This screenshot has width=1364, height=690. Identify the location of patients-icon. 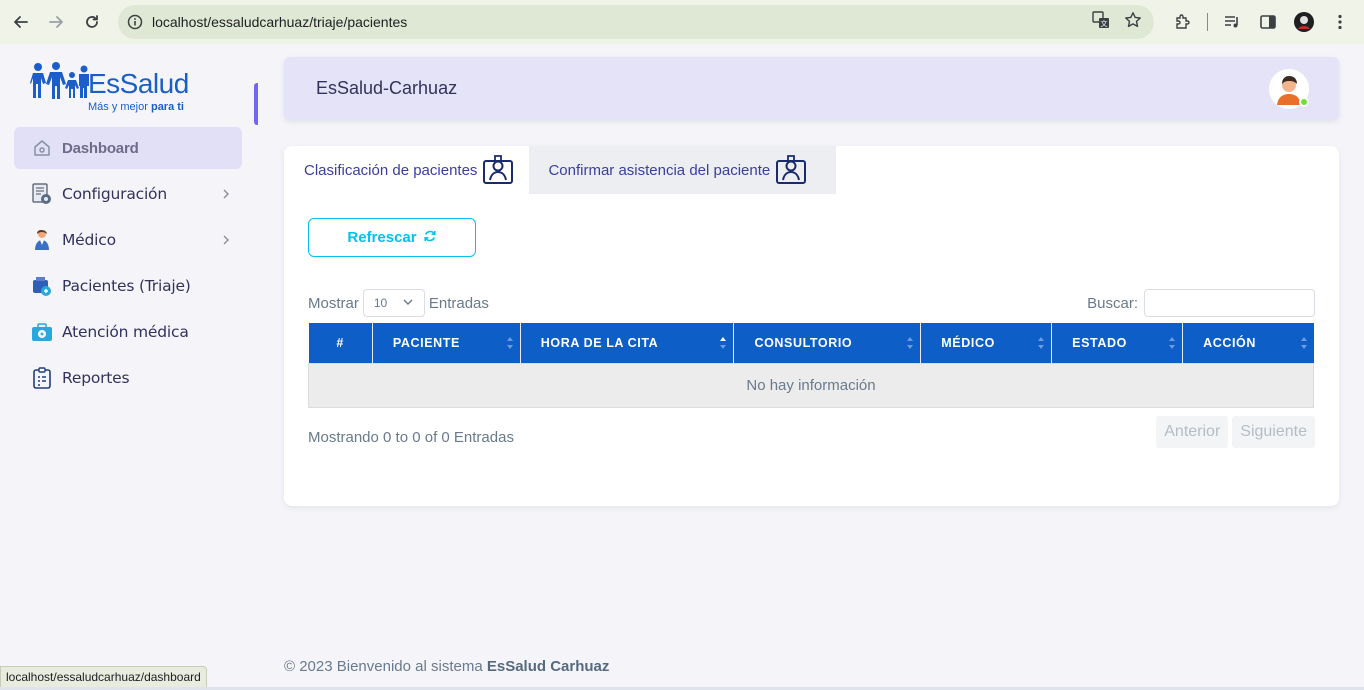
(42, 286).